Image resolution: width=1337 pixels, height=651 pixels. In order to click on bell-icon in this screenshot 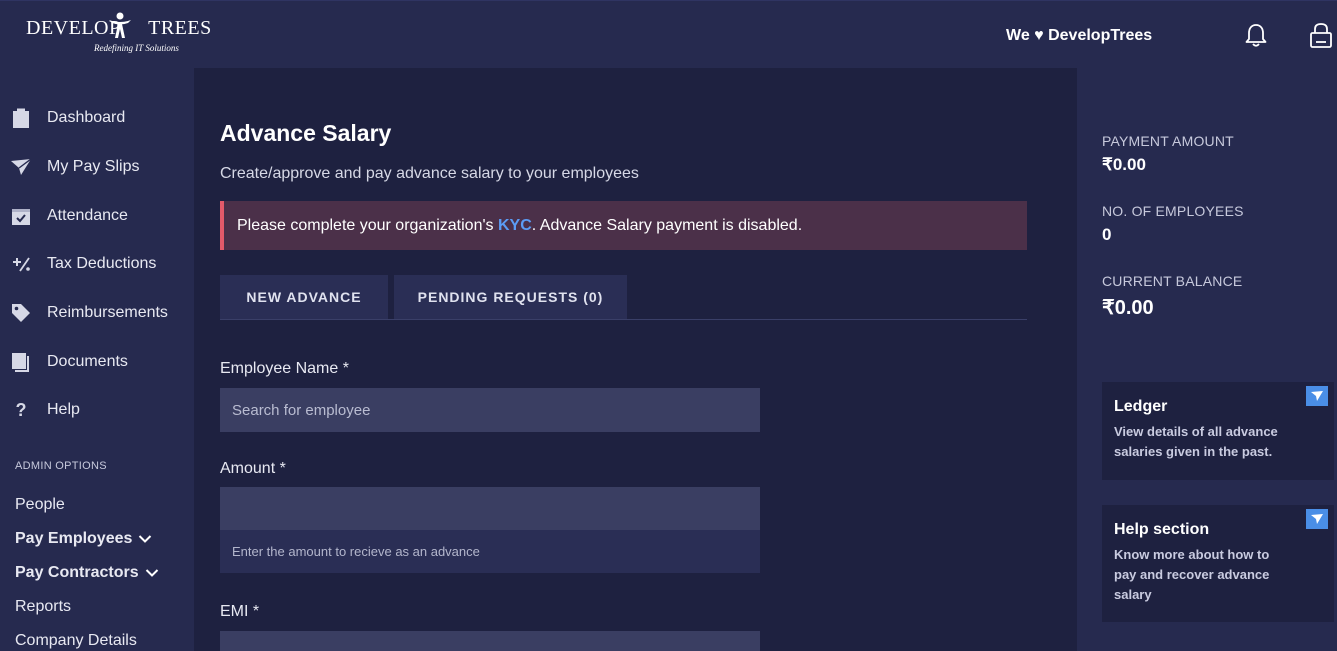, I will do `click(1256, 35)`.